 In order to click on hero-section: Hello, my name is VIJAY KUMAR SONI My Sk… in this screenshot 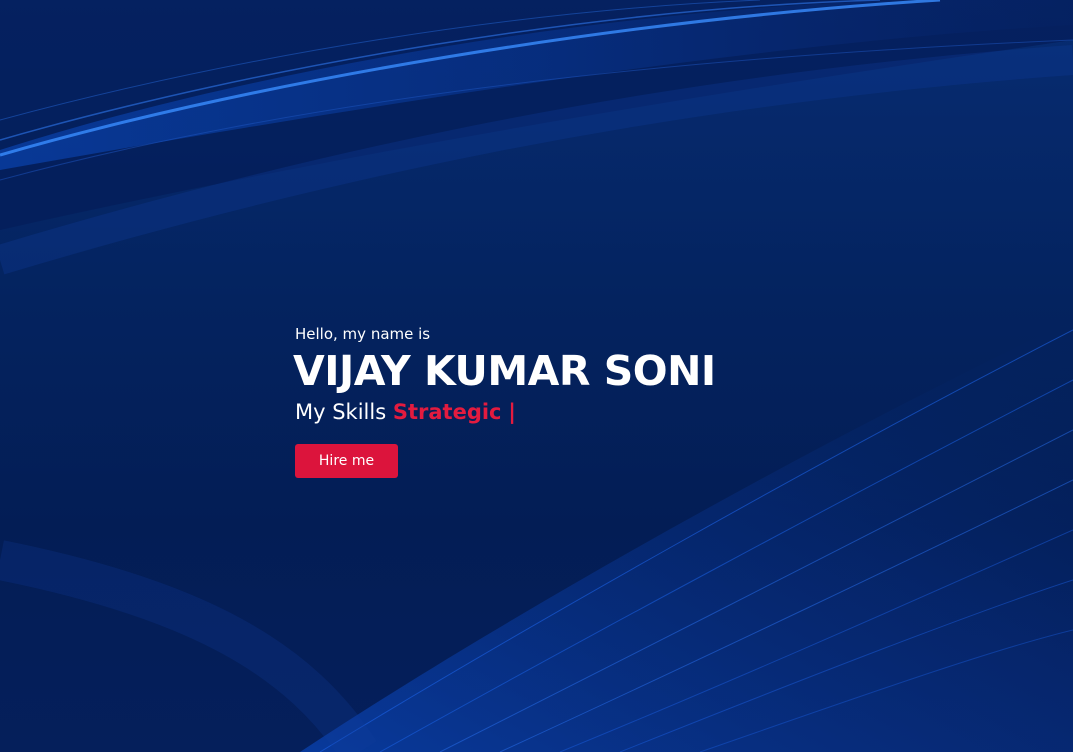, I will do `click(504, 401)`.